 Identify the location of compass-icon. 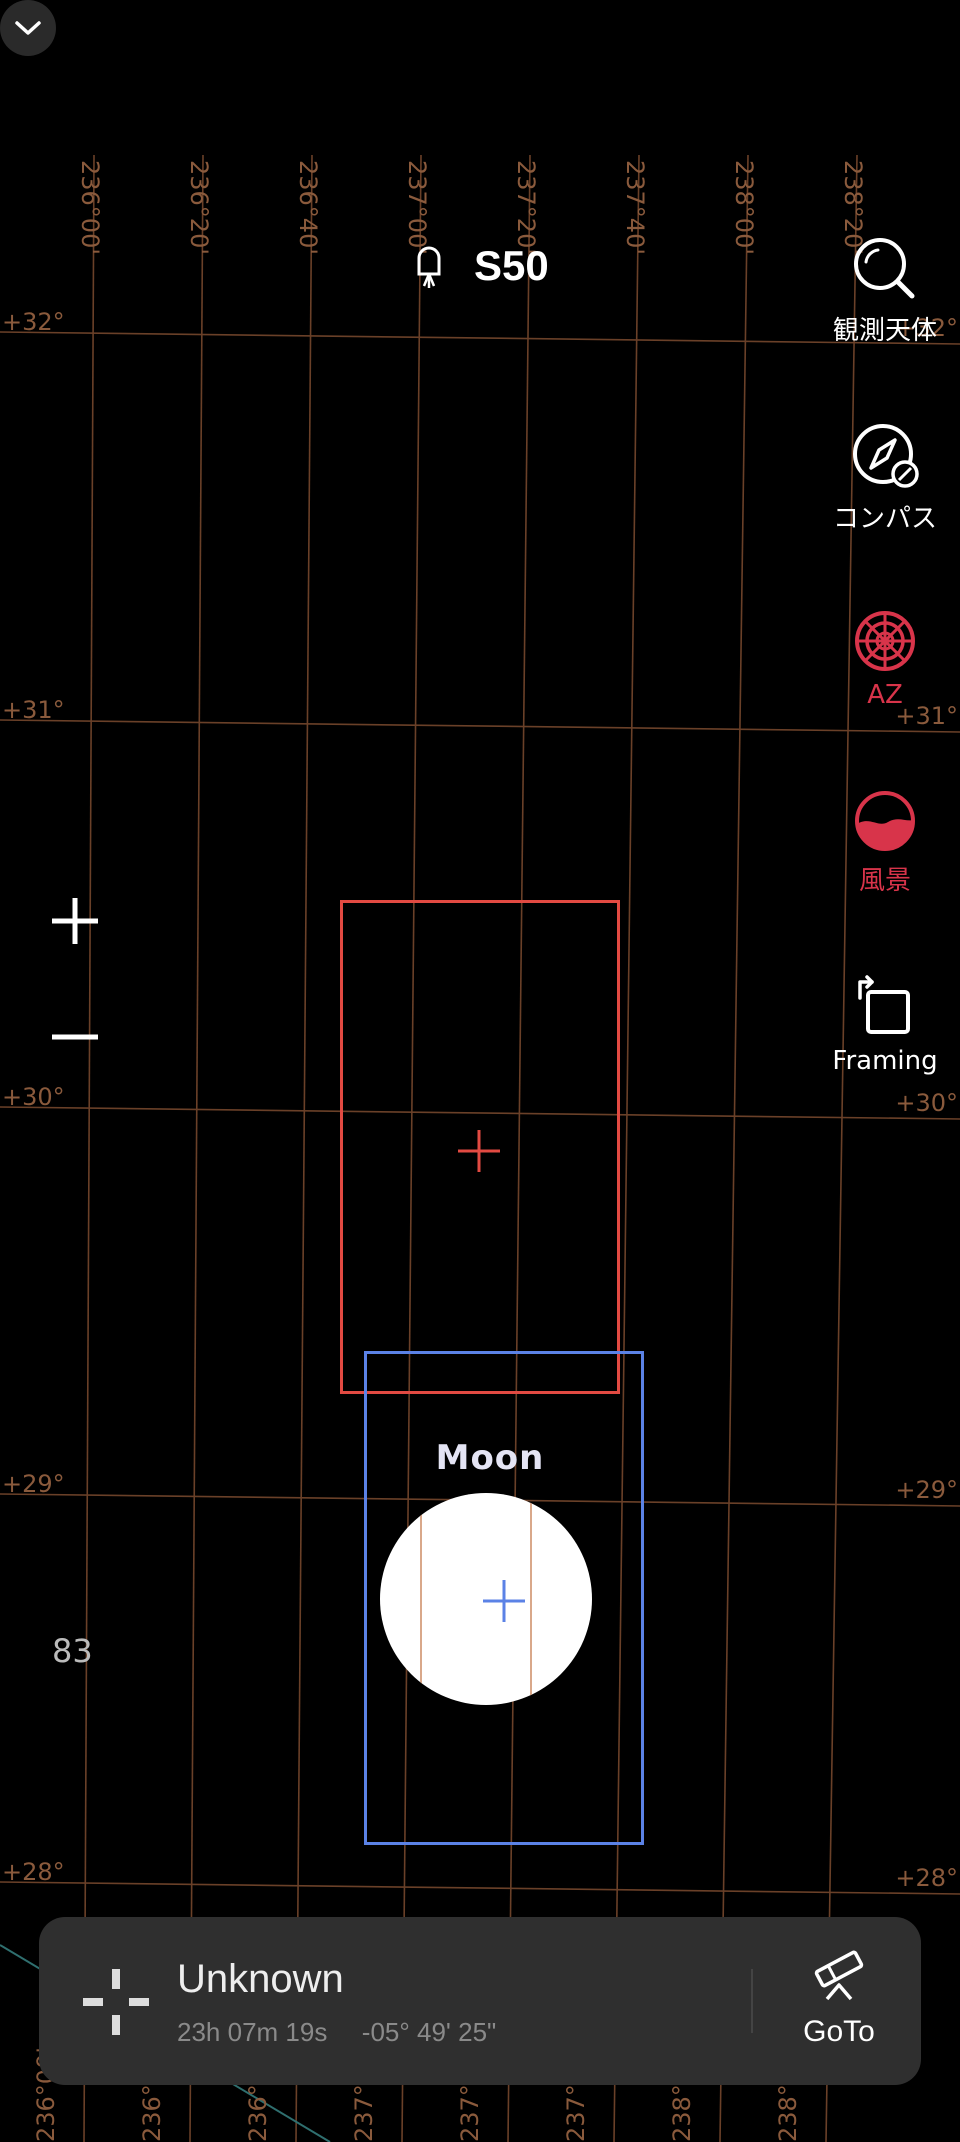
(886, 456).